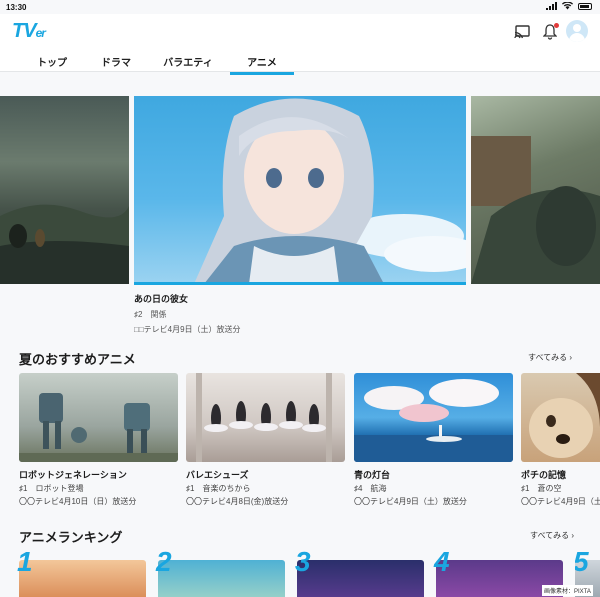 This screenshot has height=597, width=600. I want to click on anime-card: ポチの記憶 ♯1 蒼の空 〇〇テレビ4月9日（土）放送分, so click(560, 440).